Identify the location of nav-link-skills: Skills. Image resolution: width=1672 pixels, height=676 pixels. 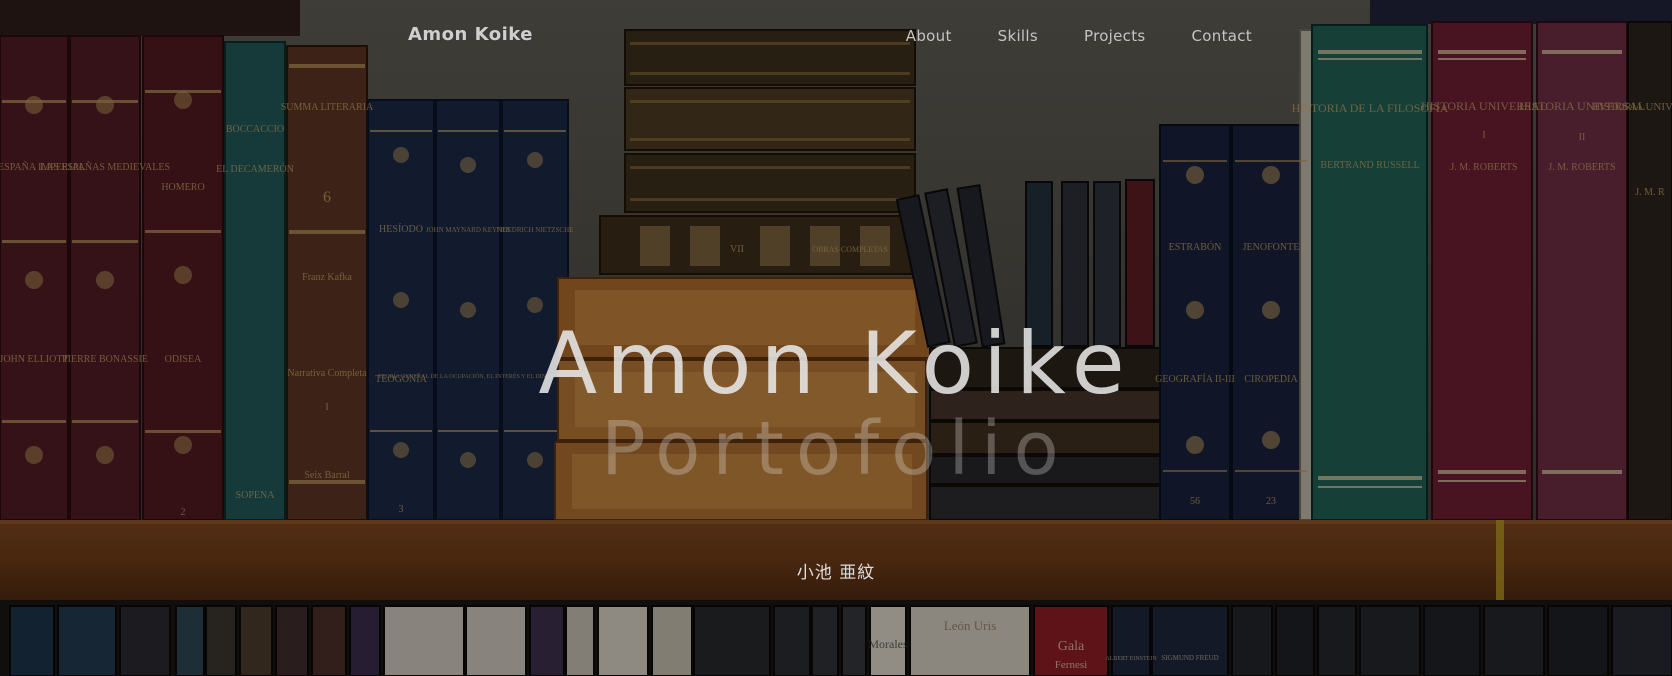
(1018, 36).